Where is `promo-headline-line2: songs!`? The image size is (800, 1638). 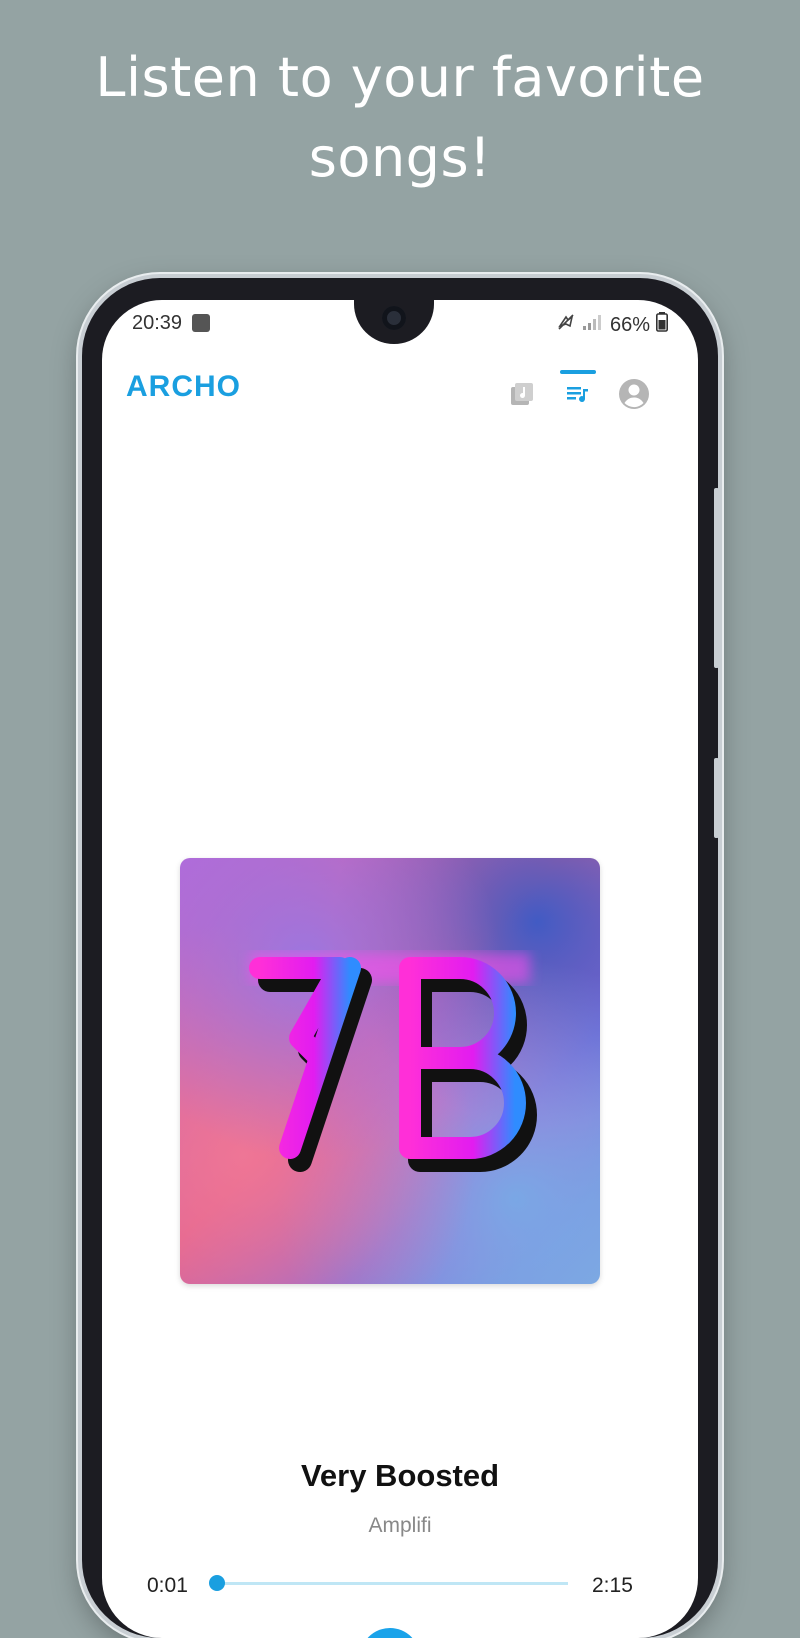 promo-headline-line2: songs! is located at coordinates (400, 157).